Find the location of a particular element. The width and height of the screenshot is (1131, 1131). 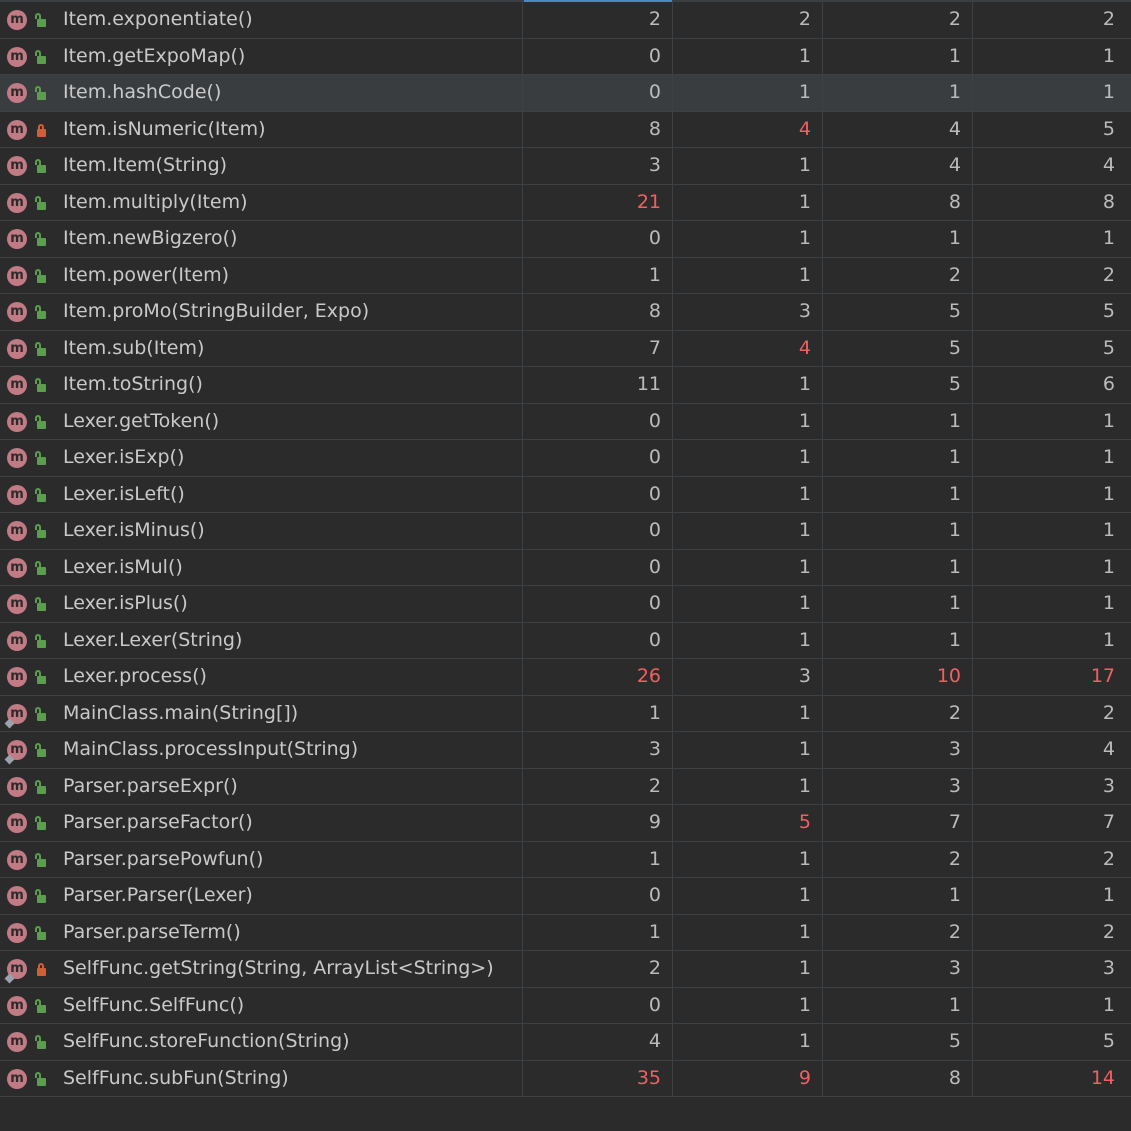

table-row: m Item.power(Item) 1 1 2 2 is located at coordinates (565, 275).